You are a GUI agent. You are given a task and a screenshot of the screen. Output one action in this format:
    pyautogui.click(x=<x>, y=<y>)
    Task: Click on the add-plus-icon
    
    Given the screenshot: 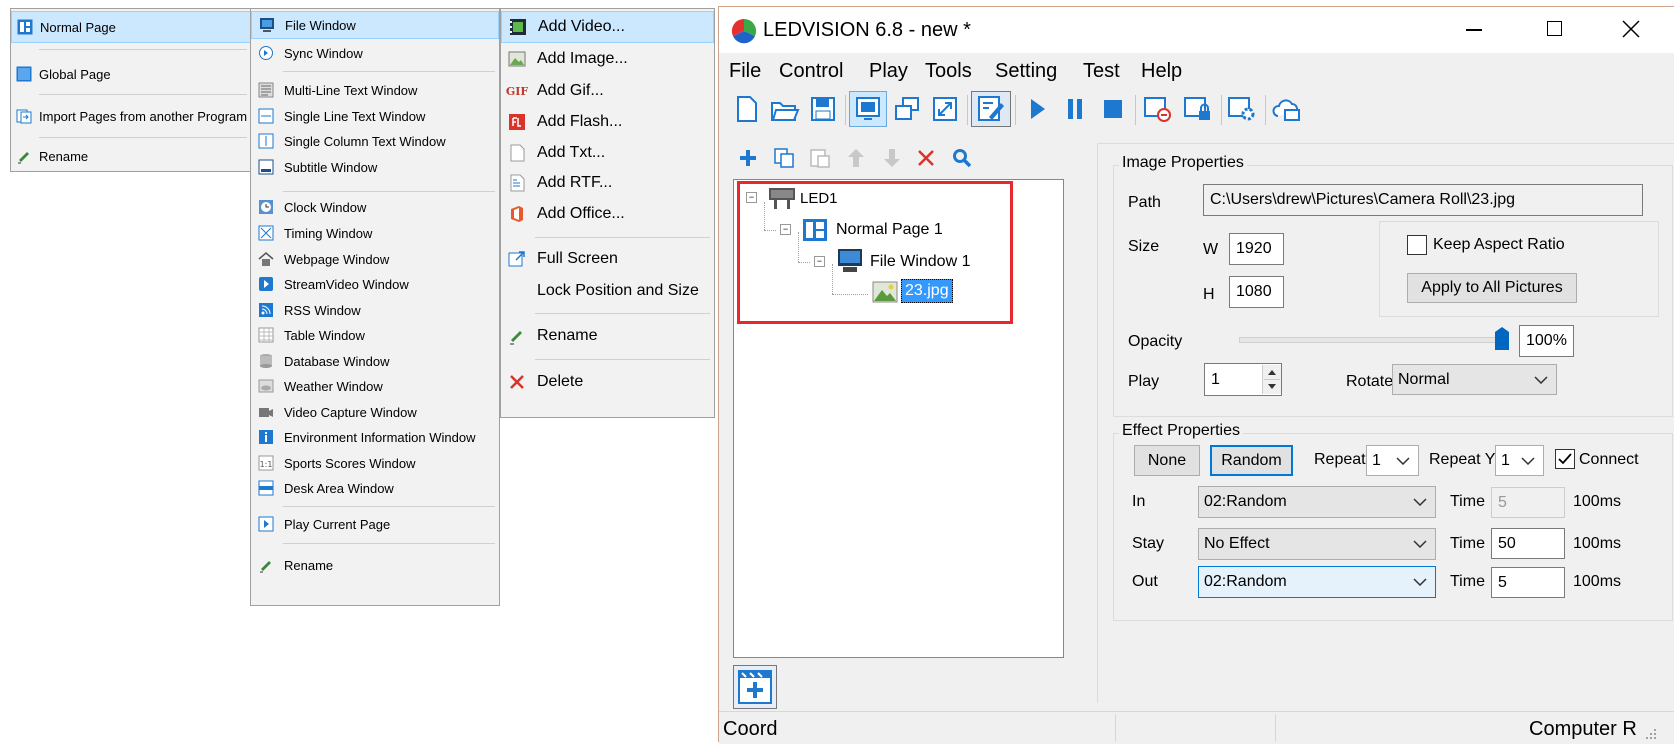 What is the action you would take?
    pyautogui.click(x=748, y=158)
    